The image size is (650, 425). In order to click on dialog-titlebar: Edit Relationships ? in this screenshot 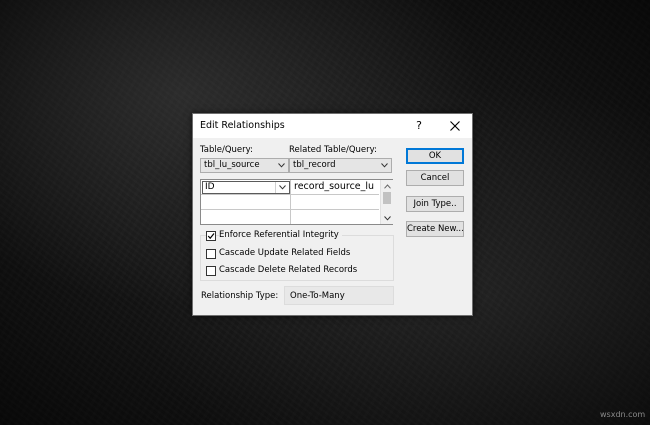, I will do `click(332, 126)`.